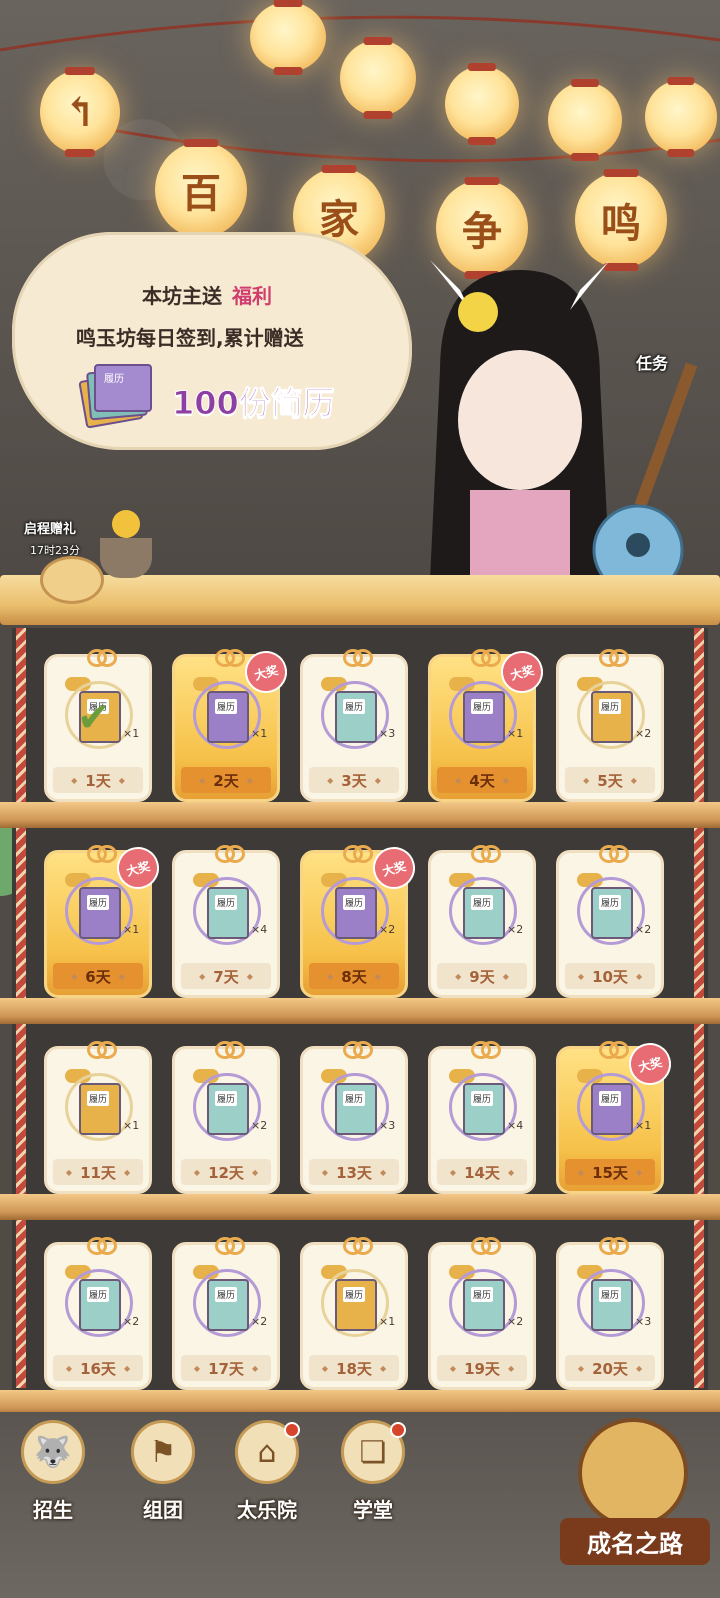 This screenshot has height=1598, width=720. What do you see at coordinates (515, 1125) in the screenshot?
I see `reward-quantity: ×4` at bounding box center [515, 1125].